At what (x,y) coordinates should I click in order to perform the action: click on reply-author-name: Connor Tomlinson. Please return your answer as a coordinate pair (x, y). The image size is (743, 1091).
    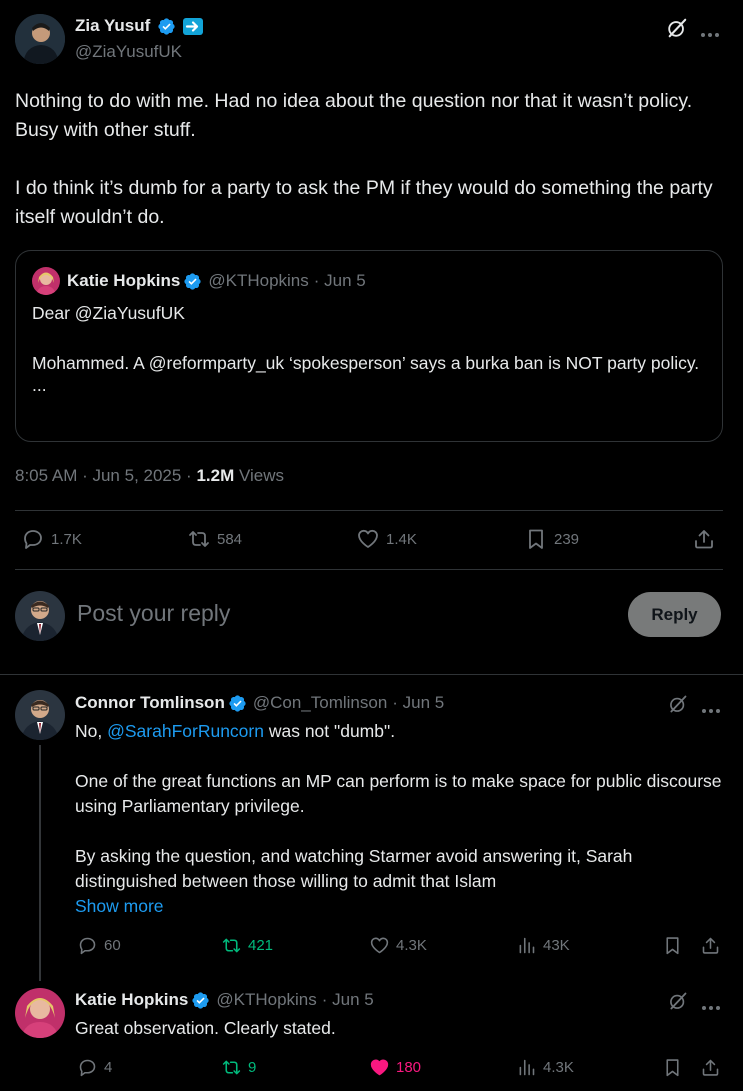
    Looking at the image, I should click on (150, 703).